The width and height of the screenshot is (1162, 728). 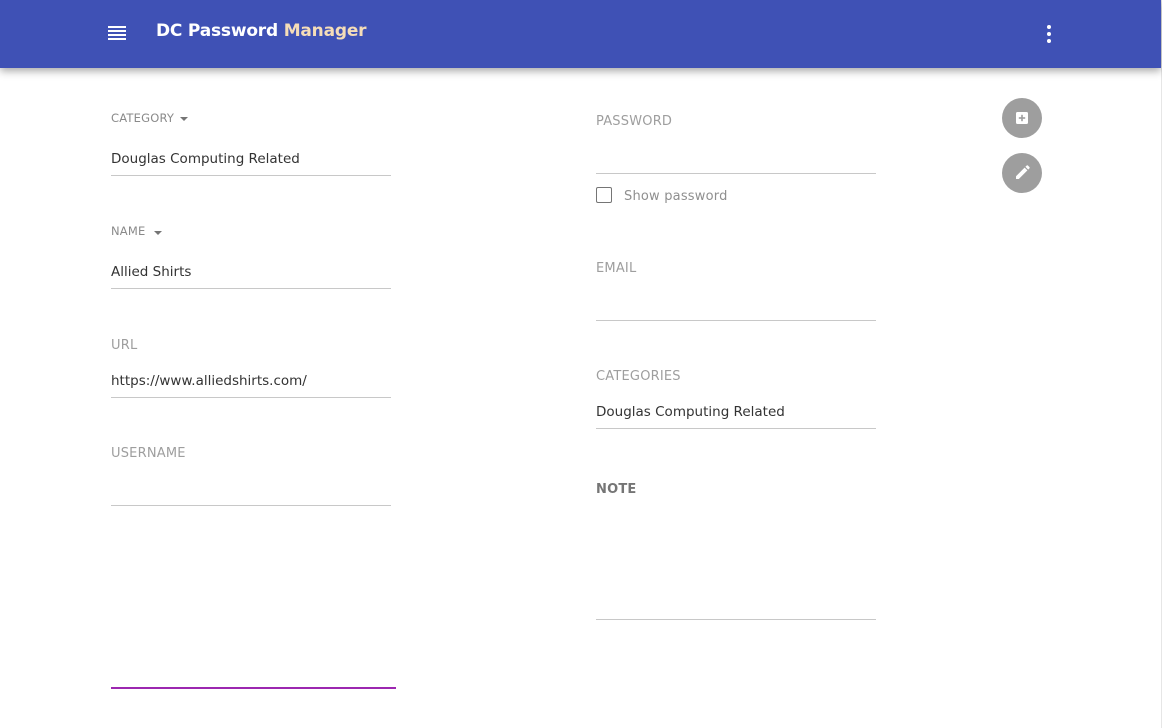 What do you see at coordinates (690, 412) in the screenshot?
I see `categories-value: Douglas Computing Related` at bounding box center [690, 412].